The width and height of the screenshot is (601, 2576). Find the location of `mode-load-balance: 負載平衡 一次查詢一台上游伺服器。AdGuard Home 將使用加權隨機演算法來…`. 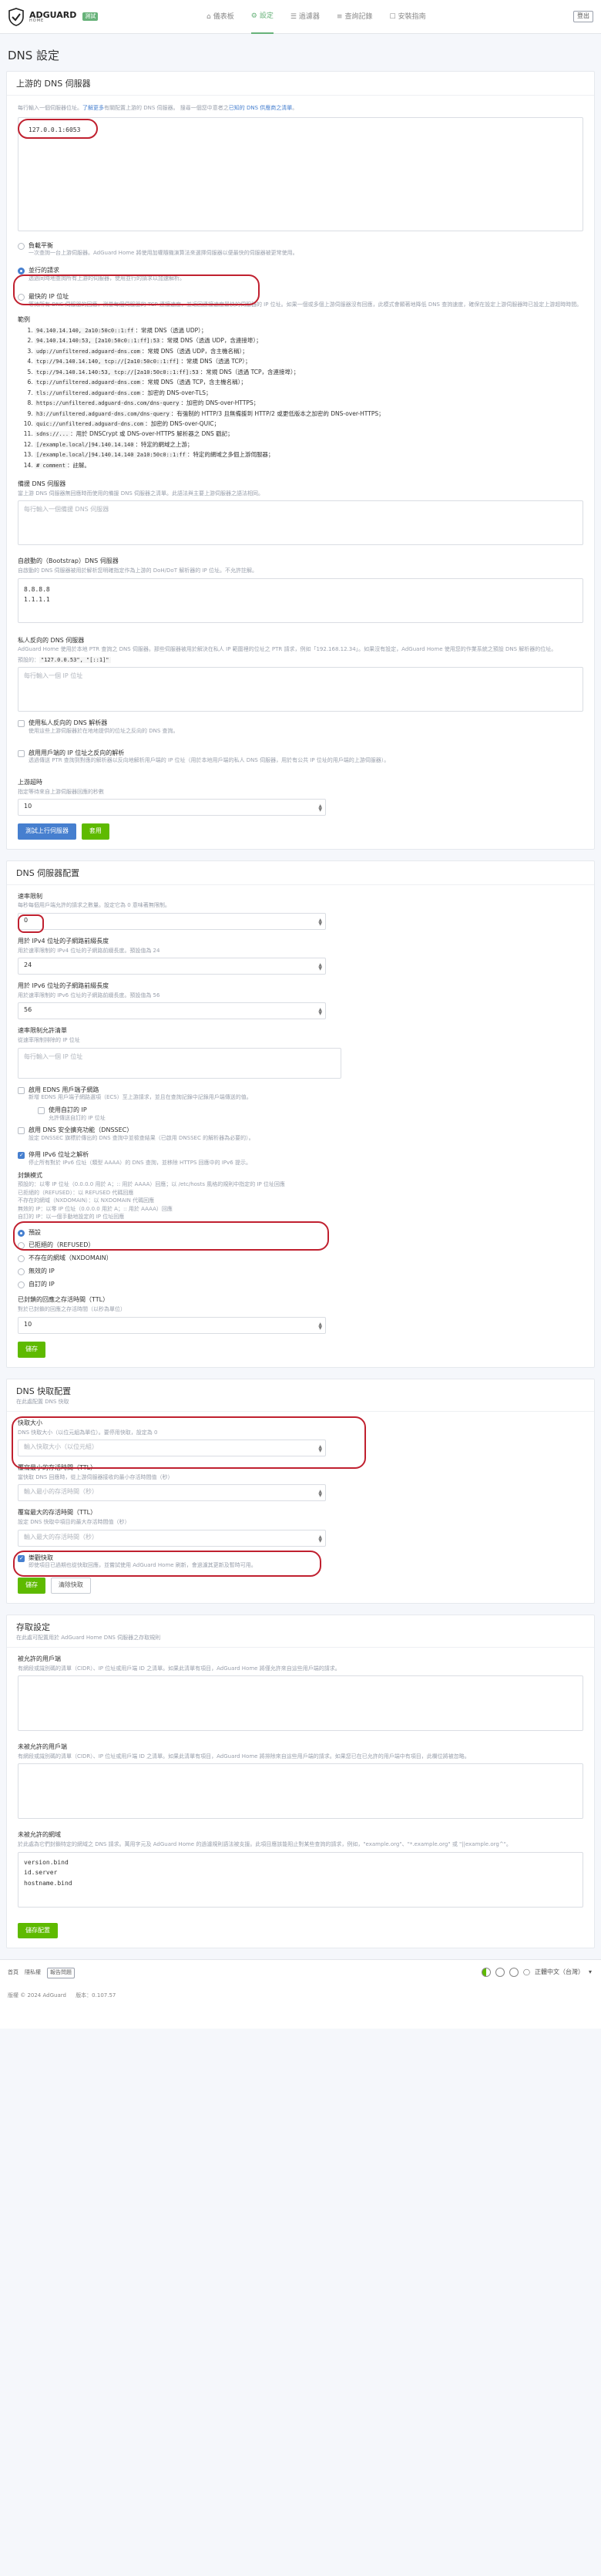

mode-load-balance: 負載平衡 一次查詢一台上游伺服器。AdGuard Home 將使用加權隨機演算法來… is located at coordinates (300, 250).